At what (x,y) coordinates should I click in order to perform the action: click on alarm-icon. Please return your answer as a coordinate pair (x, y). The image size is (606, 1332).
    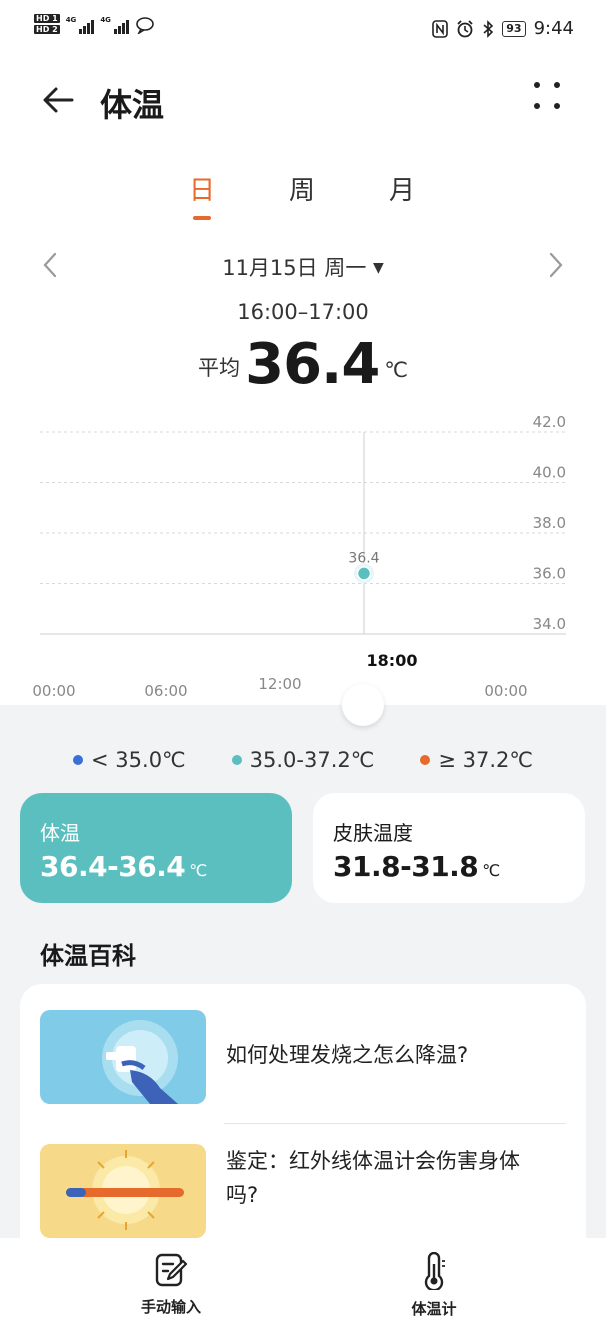
    Looking at the image, I should click on (465, 28).